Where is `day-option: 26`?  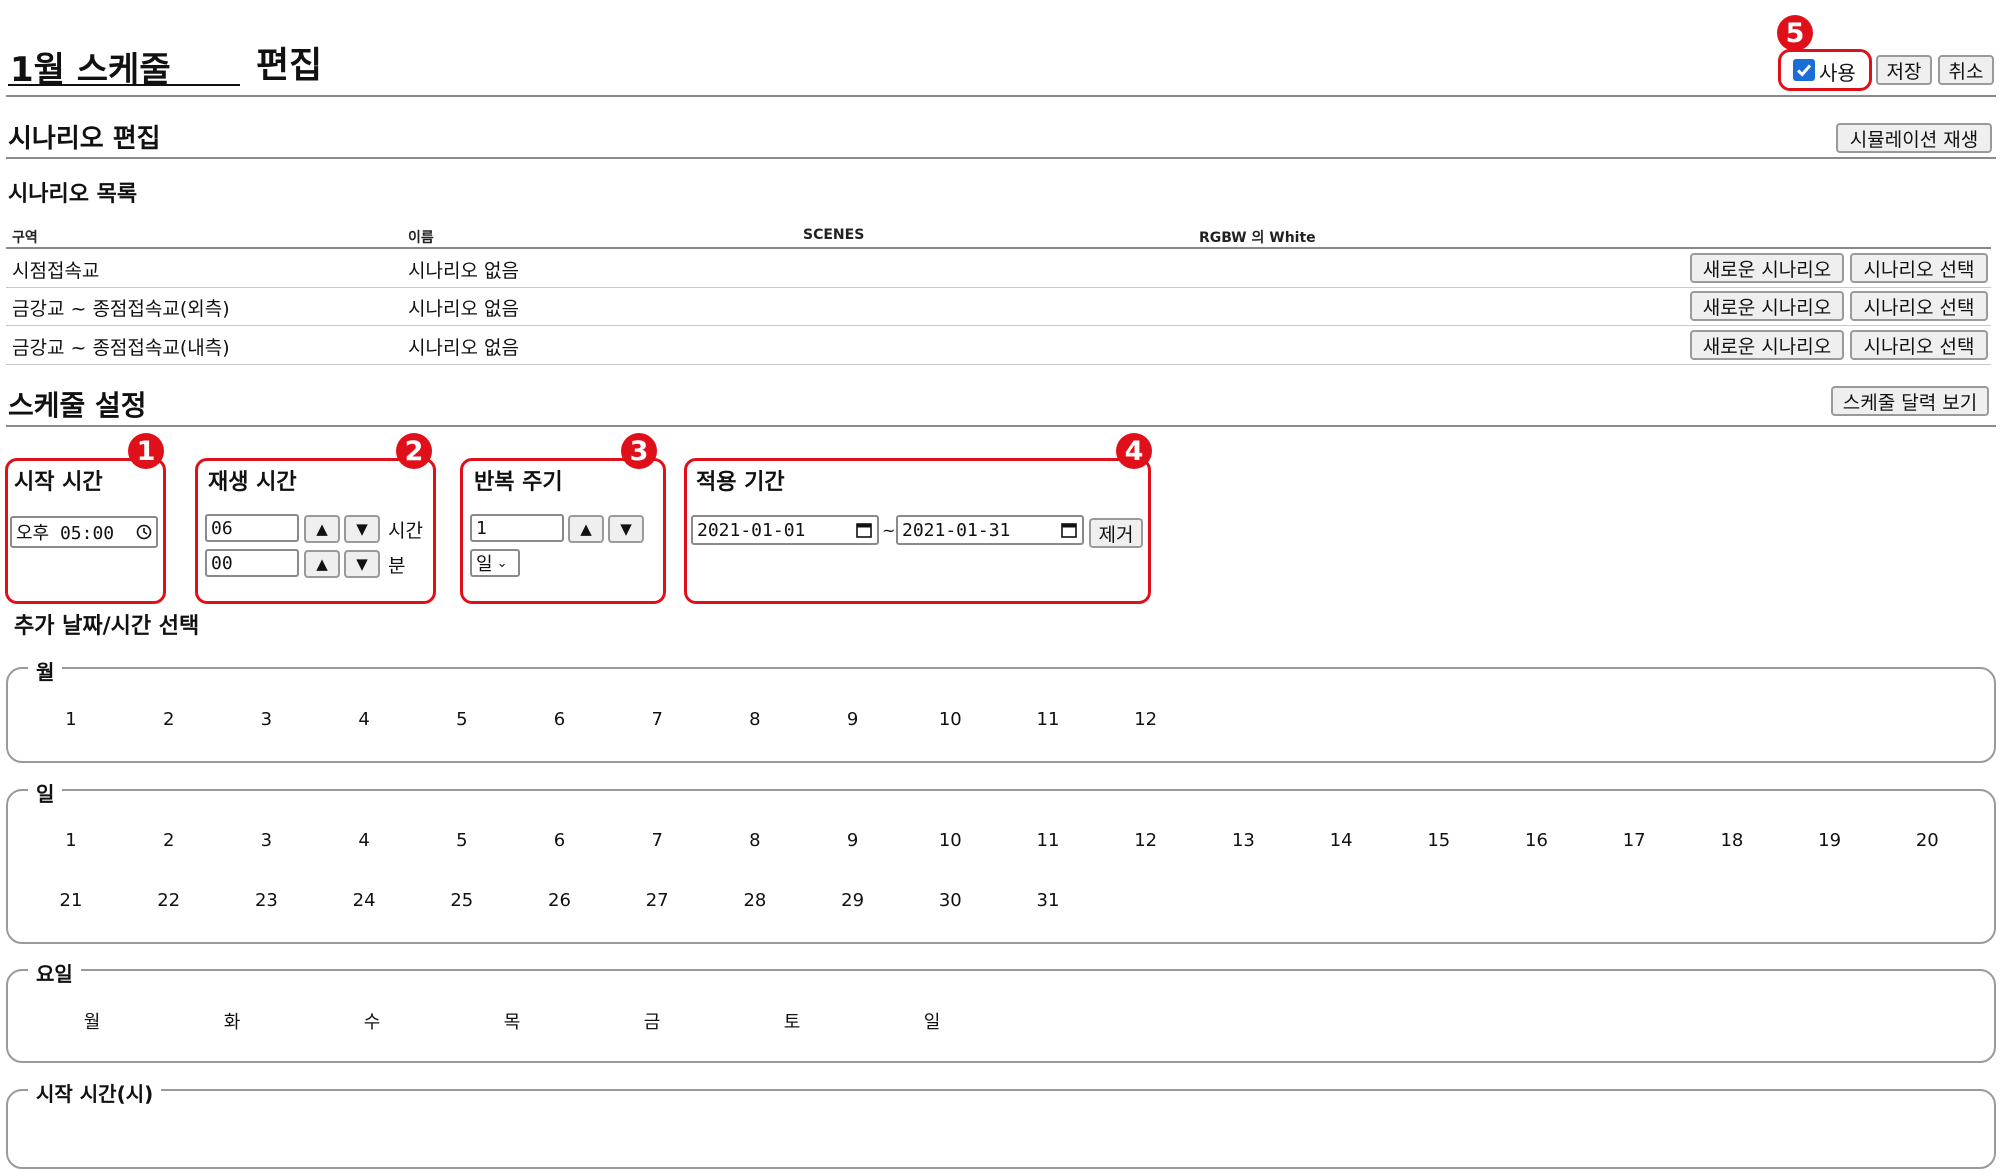 day-option: 26 is located at coordinates (560, 900).